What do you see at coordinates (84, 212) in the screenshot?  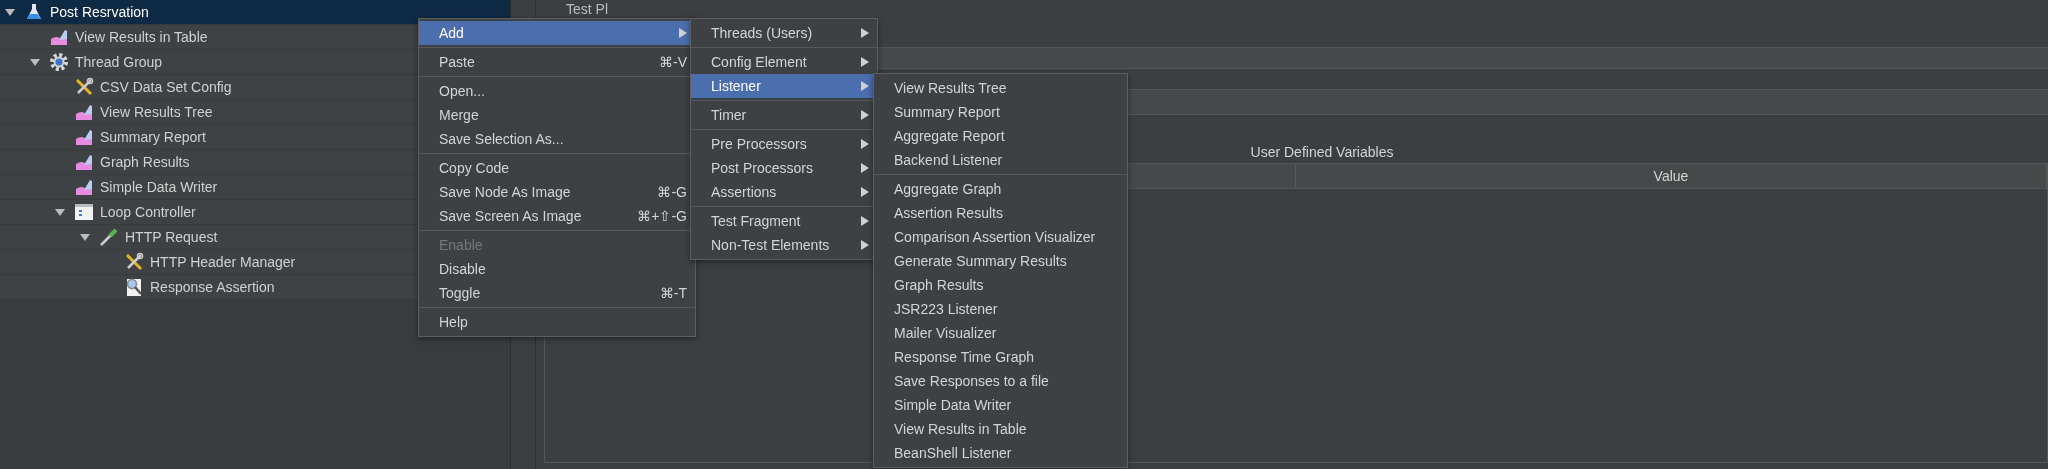 I see `controller-icon` at bounding box center [84, 212].